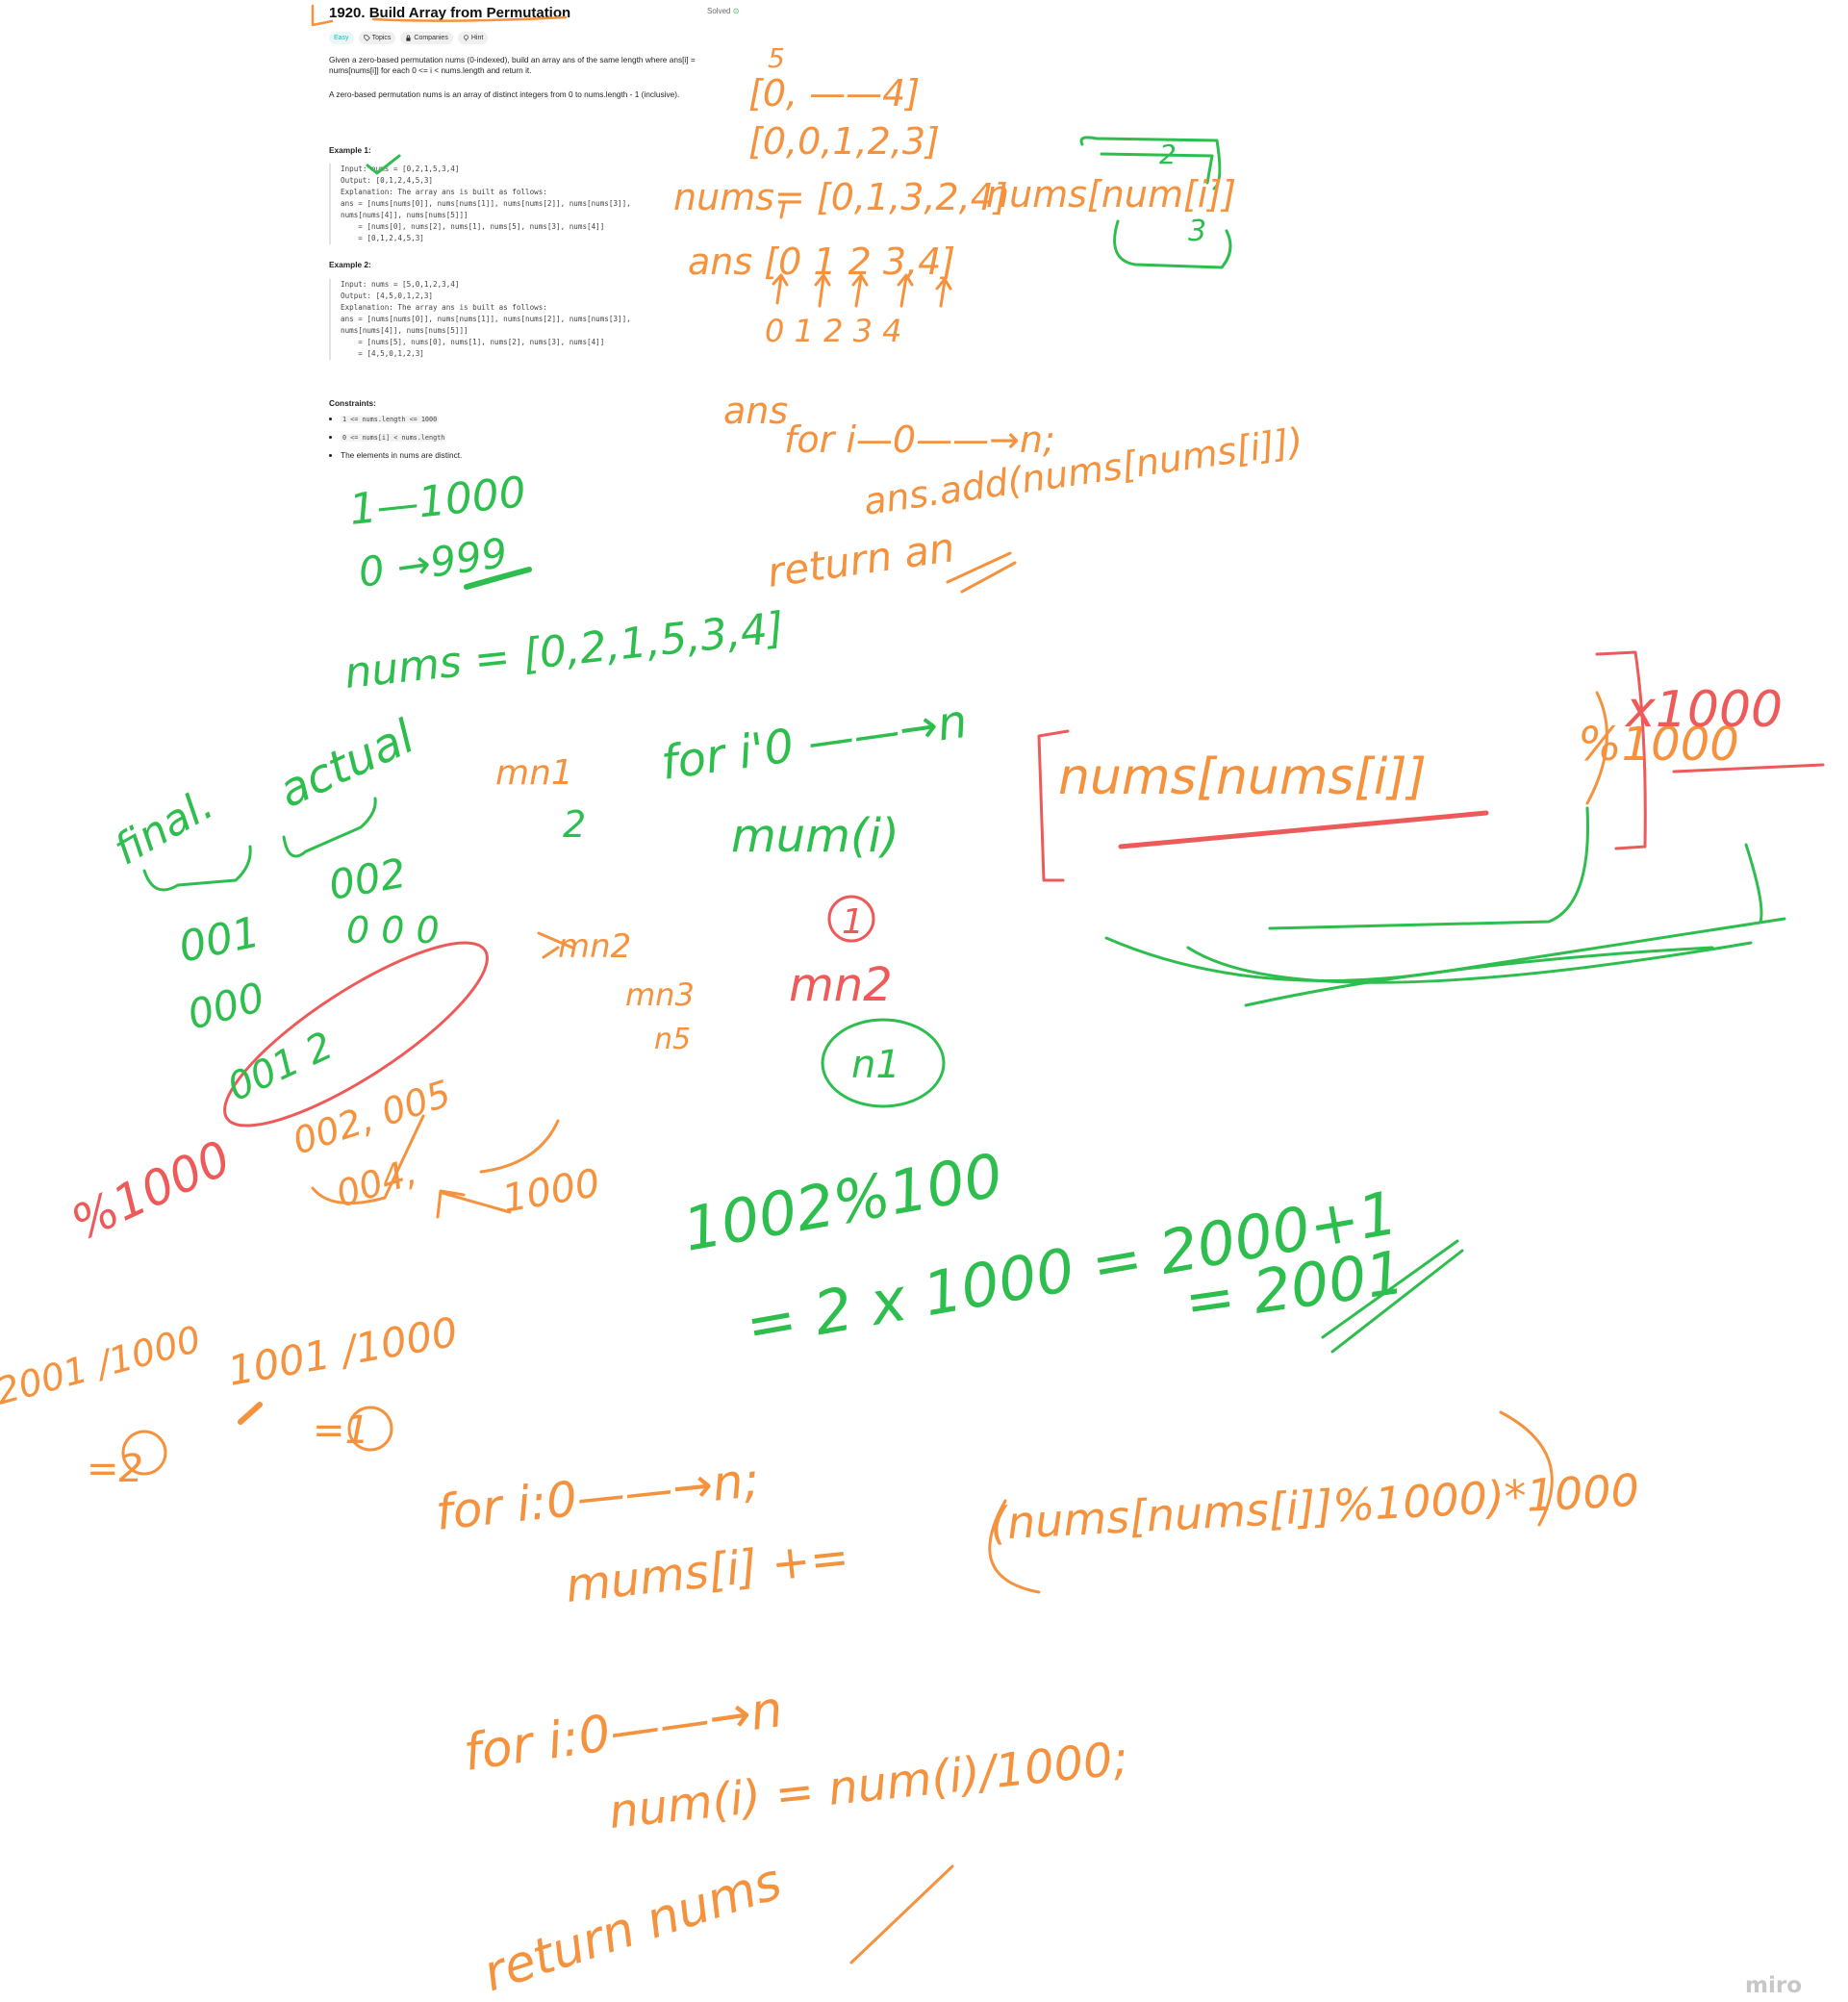 The width and height of the screenshot is (1848, 2002). I want to click on note-red: mn2, so click(841, 985).